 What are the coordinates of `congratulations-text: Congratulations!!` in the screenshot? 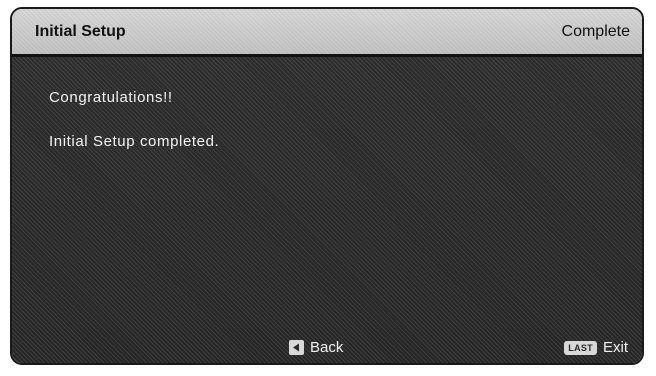 It's located at (111, 97).